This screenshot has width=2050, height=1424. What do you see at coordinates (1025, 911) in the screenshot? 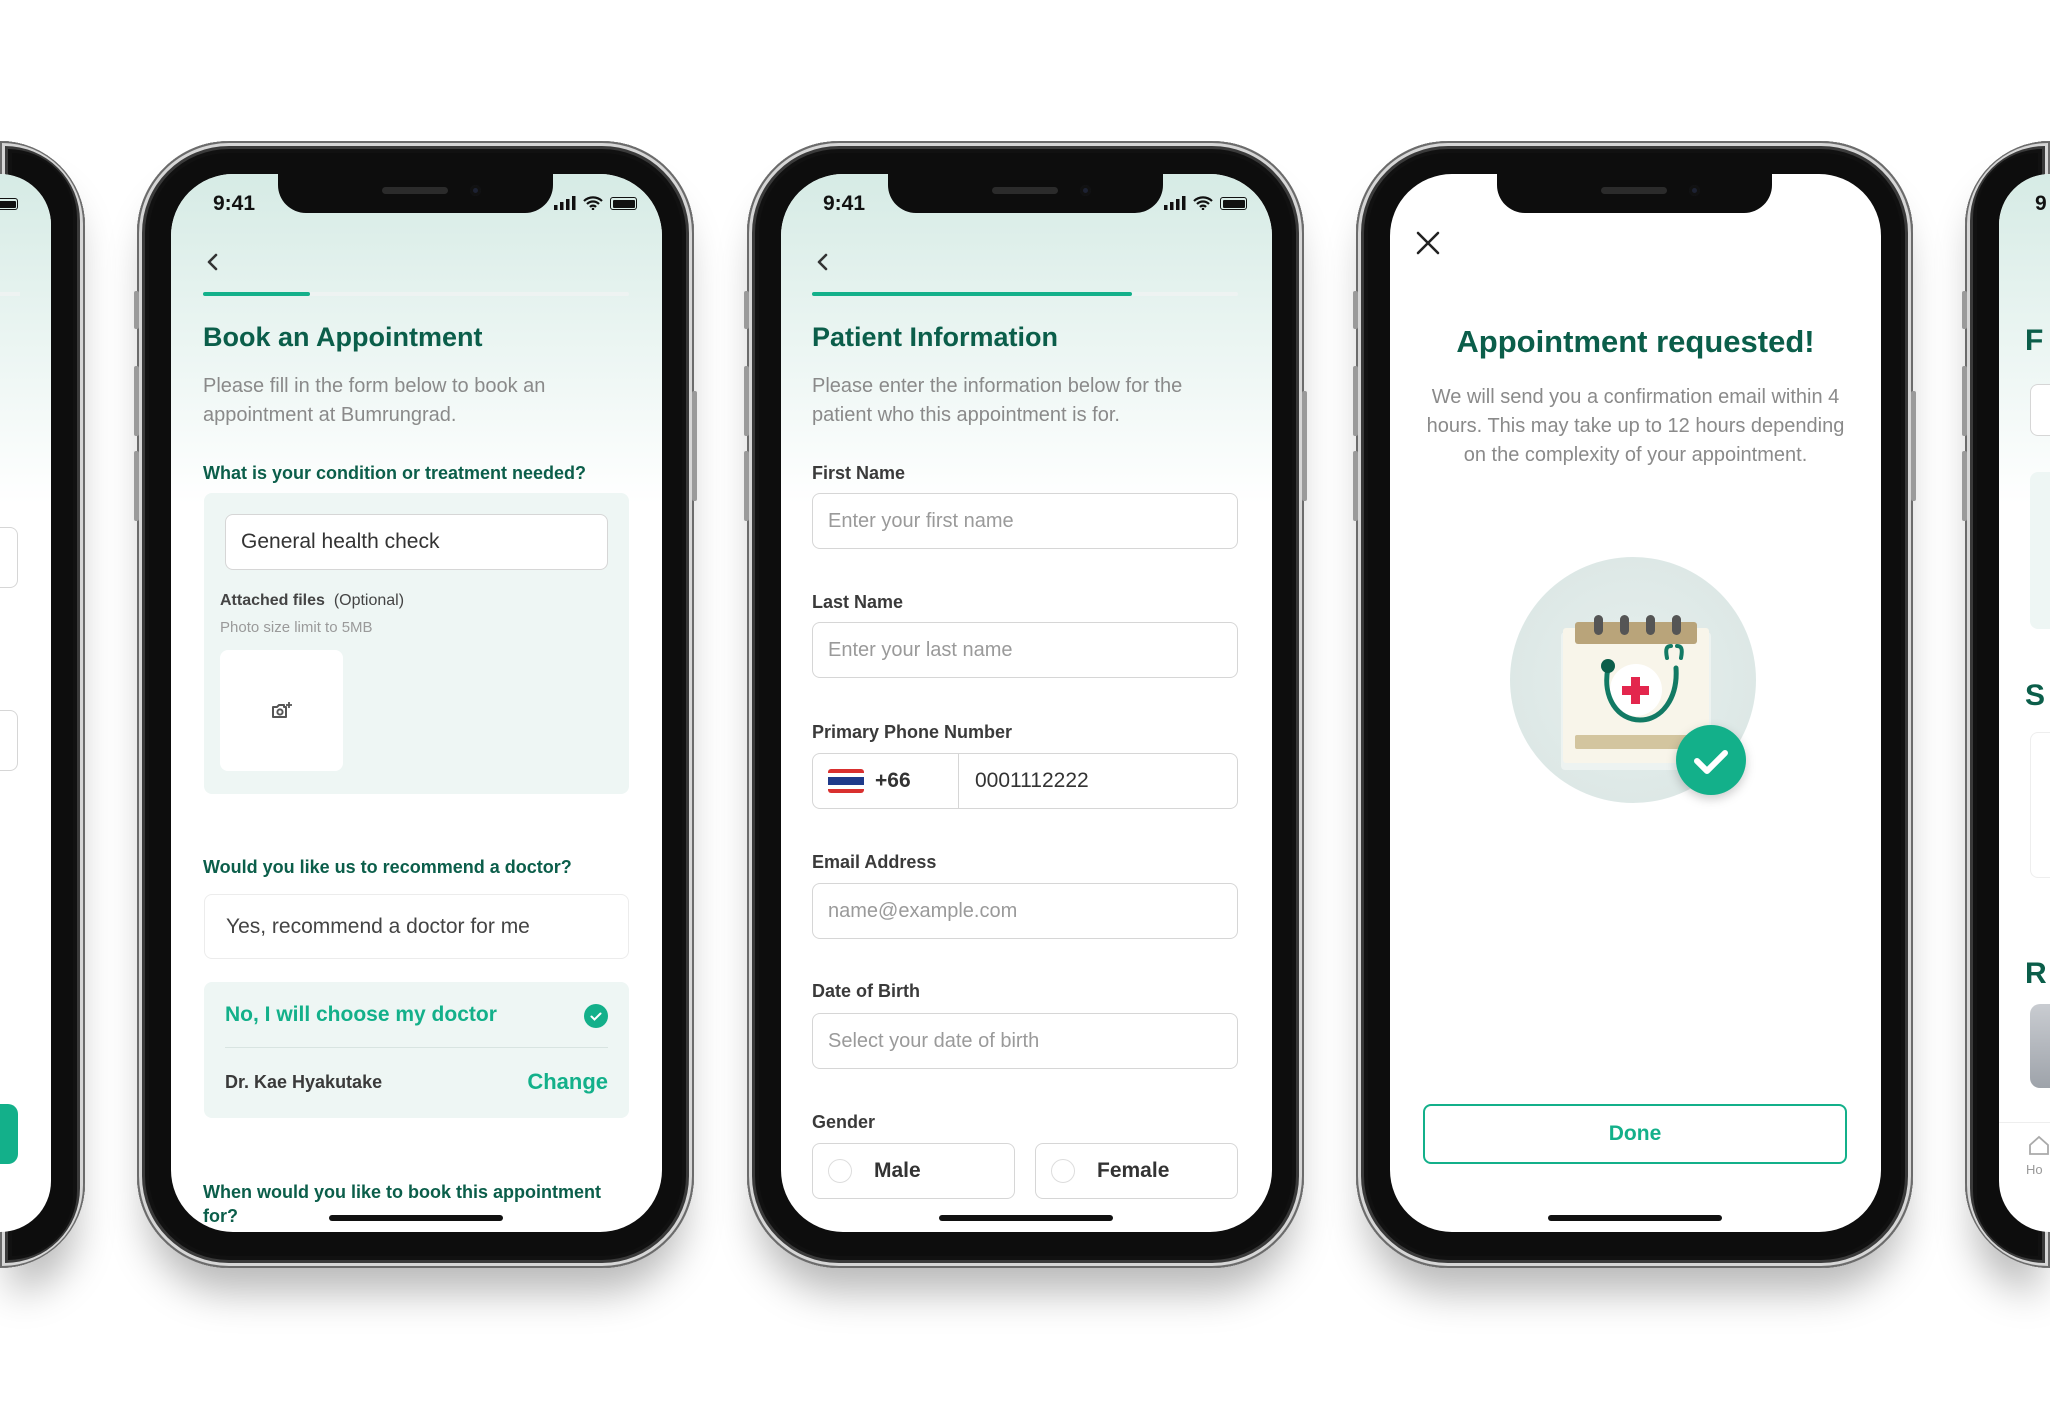
I see `email-input: name@example.com` at bounding box center [1025, 911].